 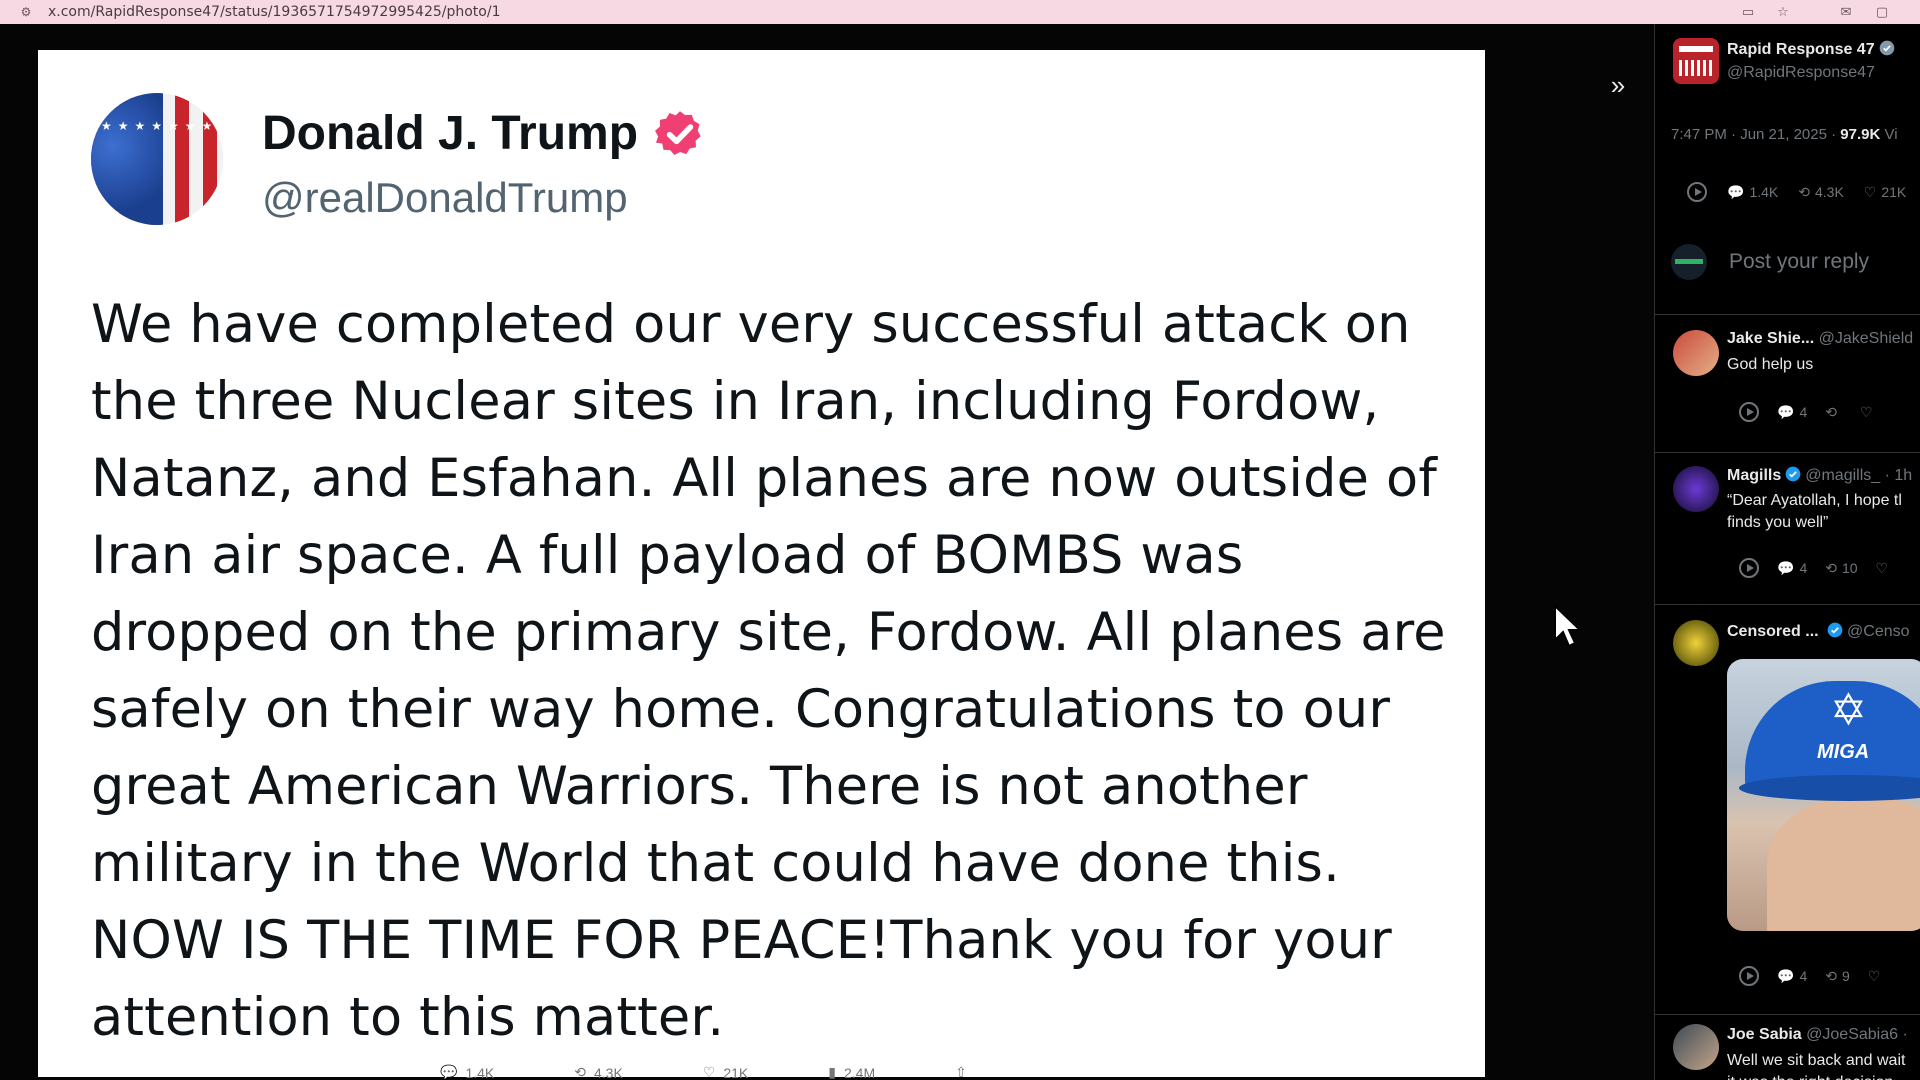 I want to click on author-handle: @realDonaldTrump, so click(x=445, y=197).